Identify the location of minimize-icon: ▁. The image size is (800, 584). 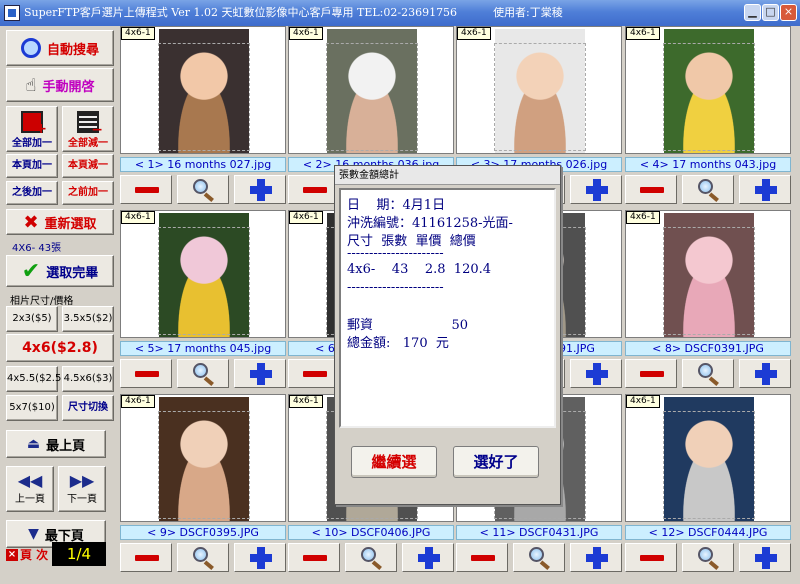
(752, 12).